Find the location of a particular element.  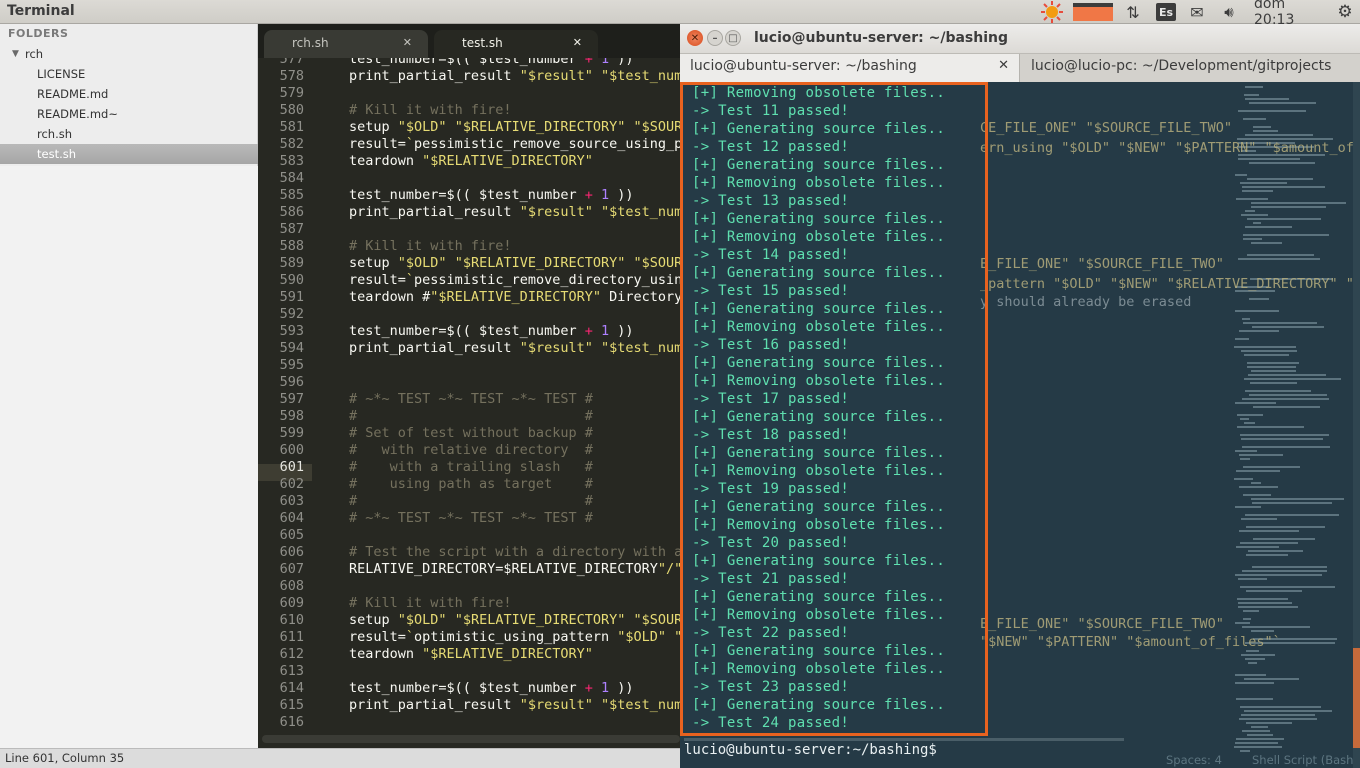

maximize-window-button: □ is located at coordinates (733, 38).